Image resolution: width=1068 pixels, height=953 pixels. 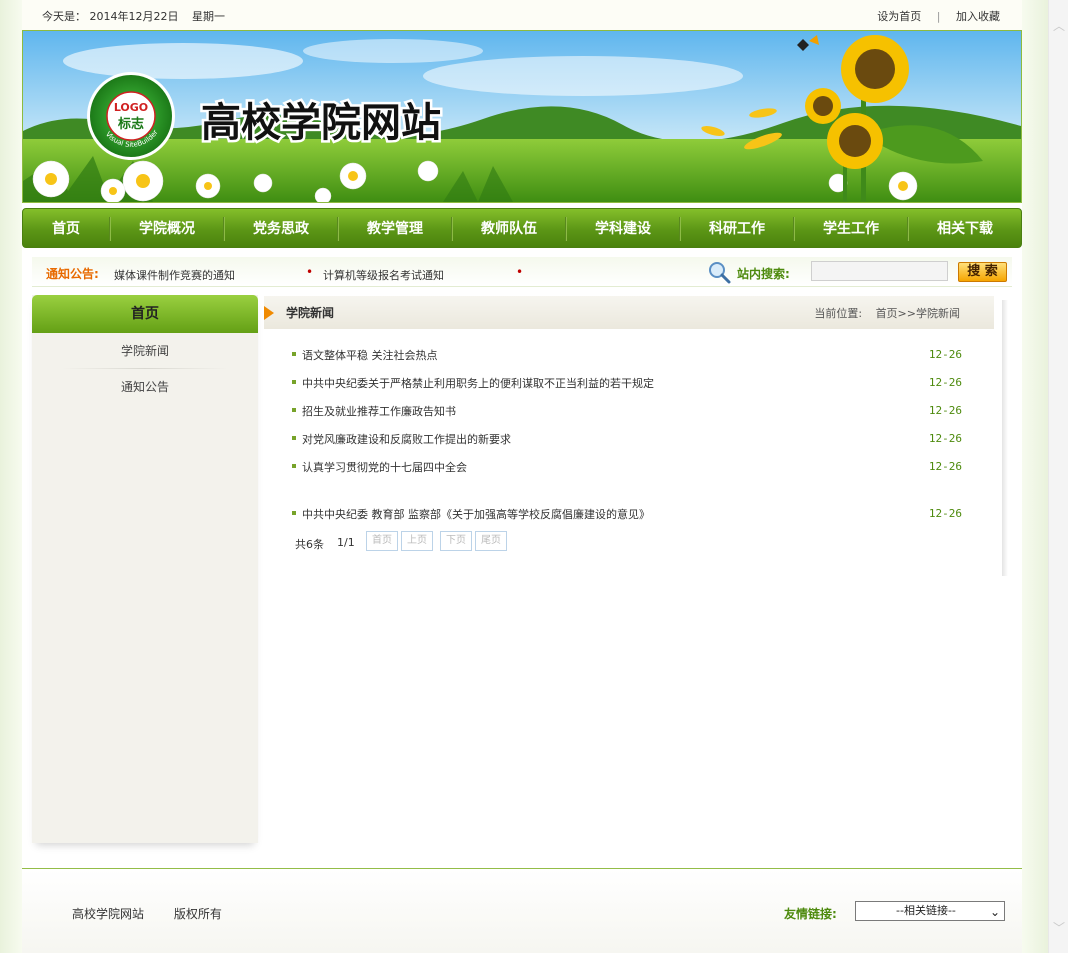 I want to click on weekday: 星期一, so click(x=208, y=16).